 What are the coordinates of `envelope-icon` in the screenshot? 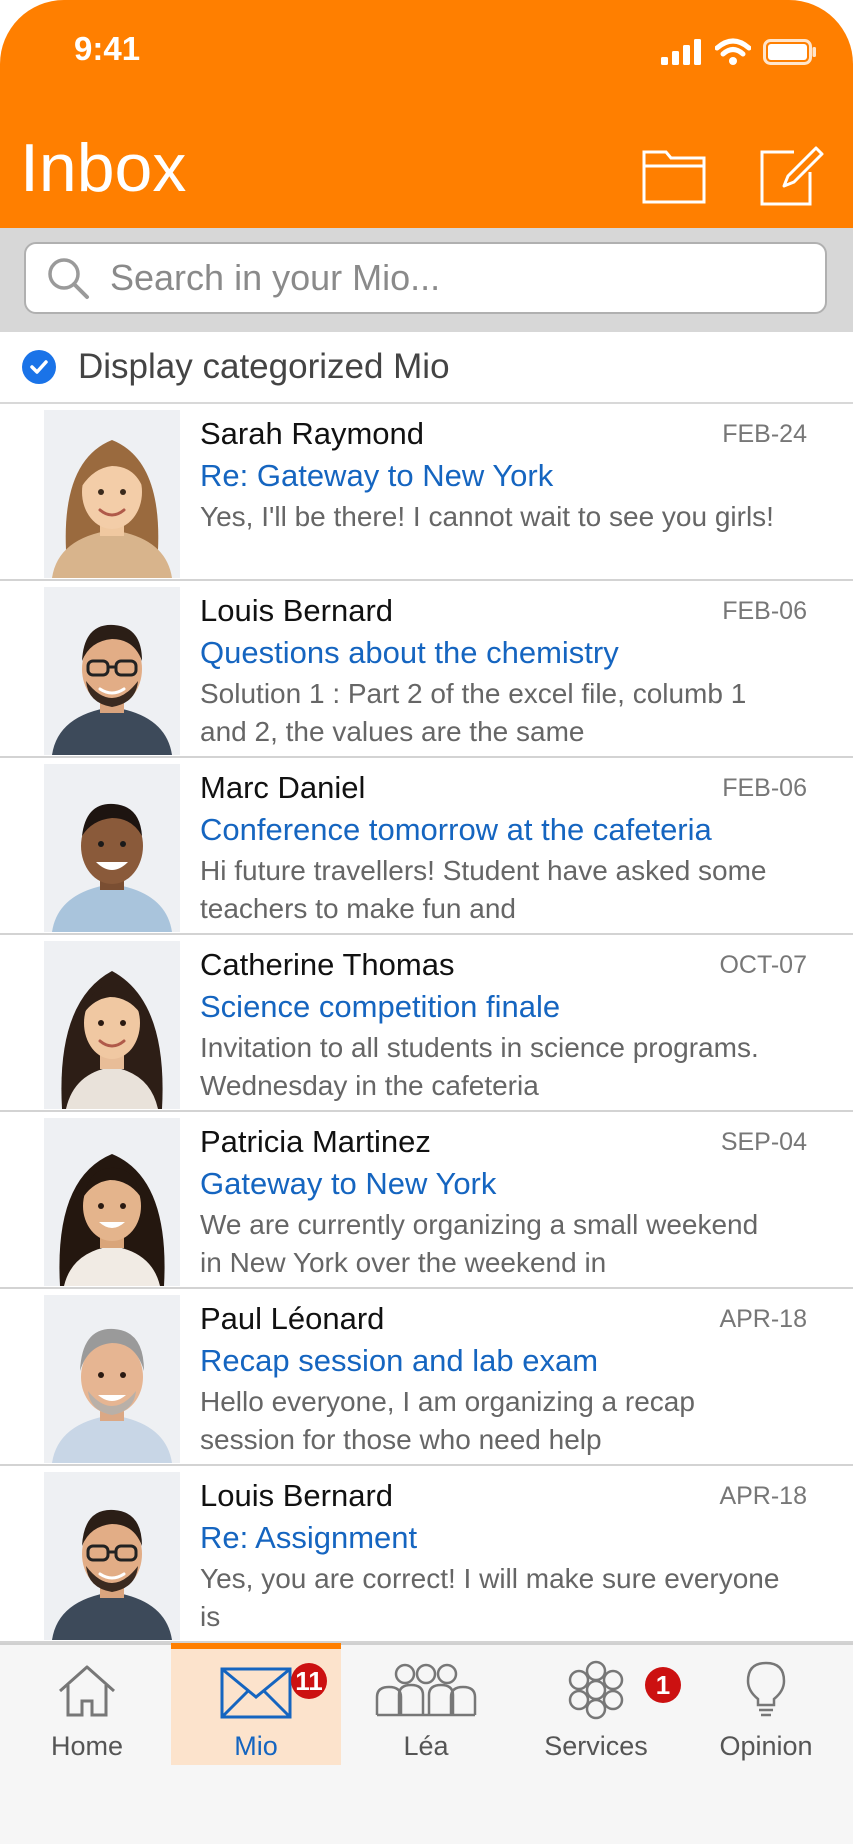 It's located at (256, 1693).